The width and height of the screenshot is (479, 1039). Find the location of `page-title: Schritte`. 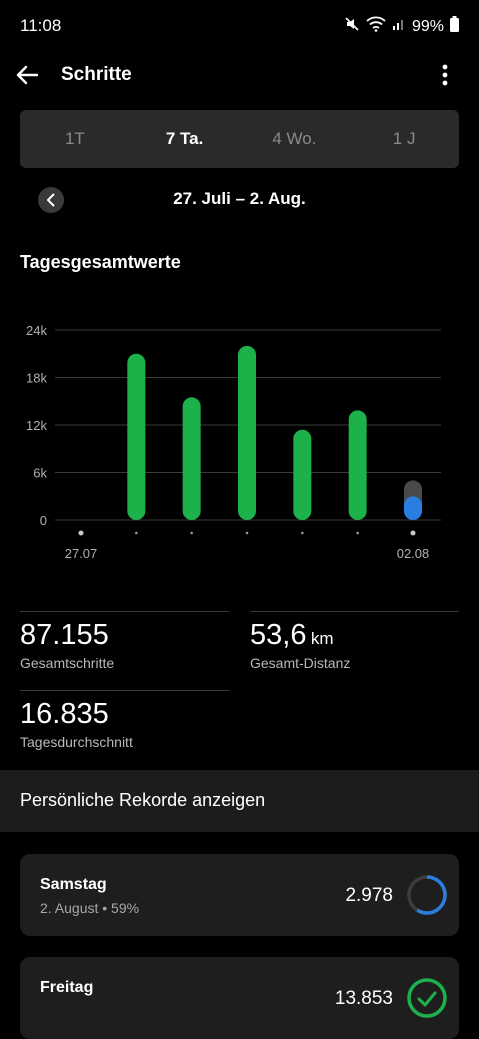

page-title: Schritte is located at coordinates (96, 74).